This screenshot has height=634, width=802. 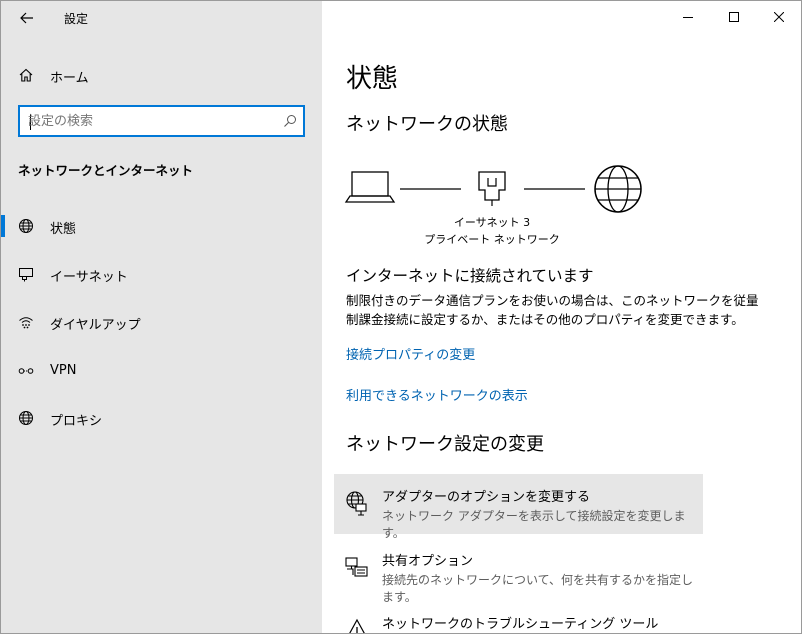 I want to click on network-status-heading: ネットワークの状態, so click(x=427, y=124).